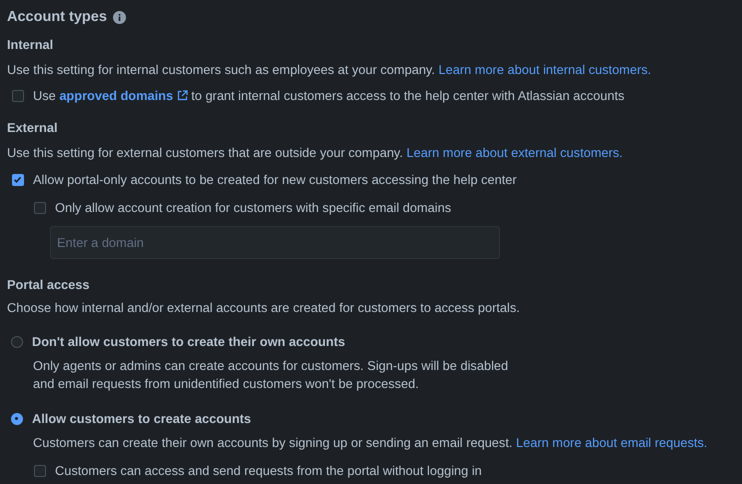 The image size is (742, 484). I want to click on checkbox-label: Allow portal-only accounts to be created for new customers accessing the help center, so click(275, 180).